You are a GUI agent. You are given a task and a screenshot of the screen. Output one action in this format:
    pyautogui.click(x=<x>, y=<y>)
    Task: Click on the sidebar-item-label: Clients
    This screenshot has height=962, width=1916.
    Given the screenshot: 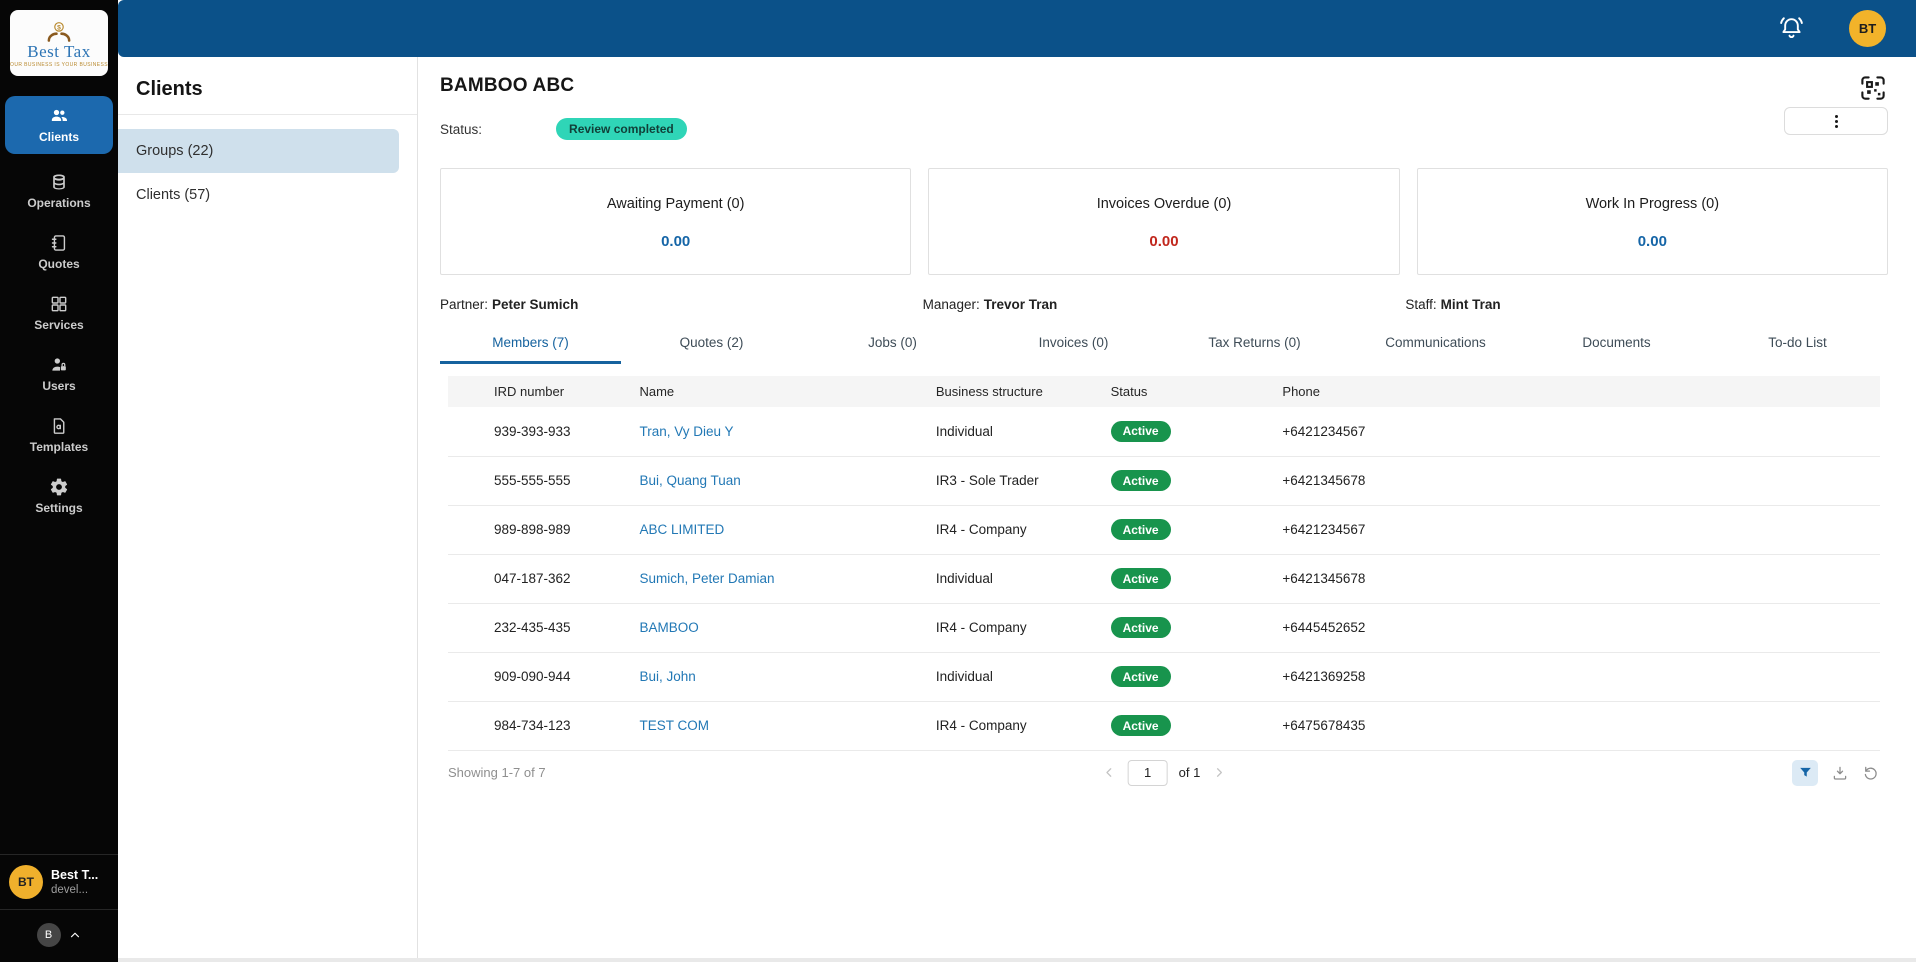 What is the action you would take?
    pyautogui.click(x=58, y=137)
    